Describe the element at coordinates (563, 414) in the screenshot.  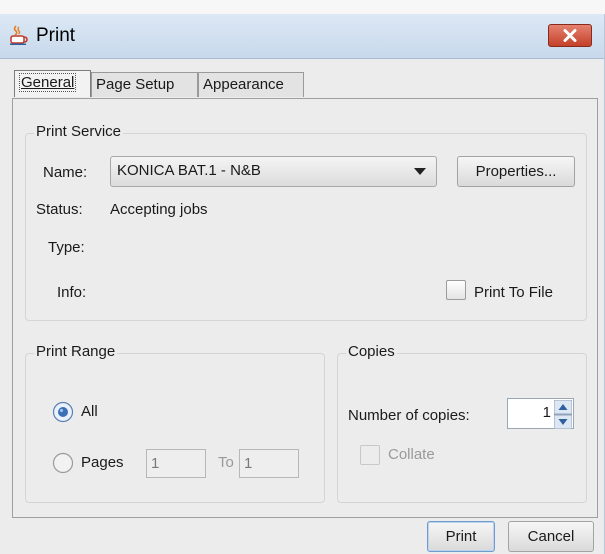
I see `spinner-buttons` at that location.